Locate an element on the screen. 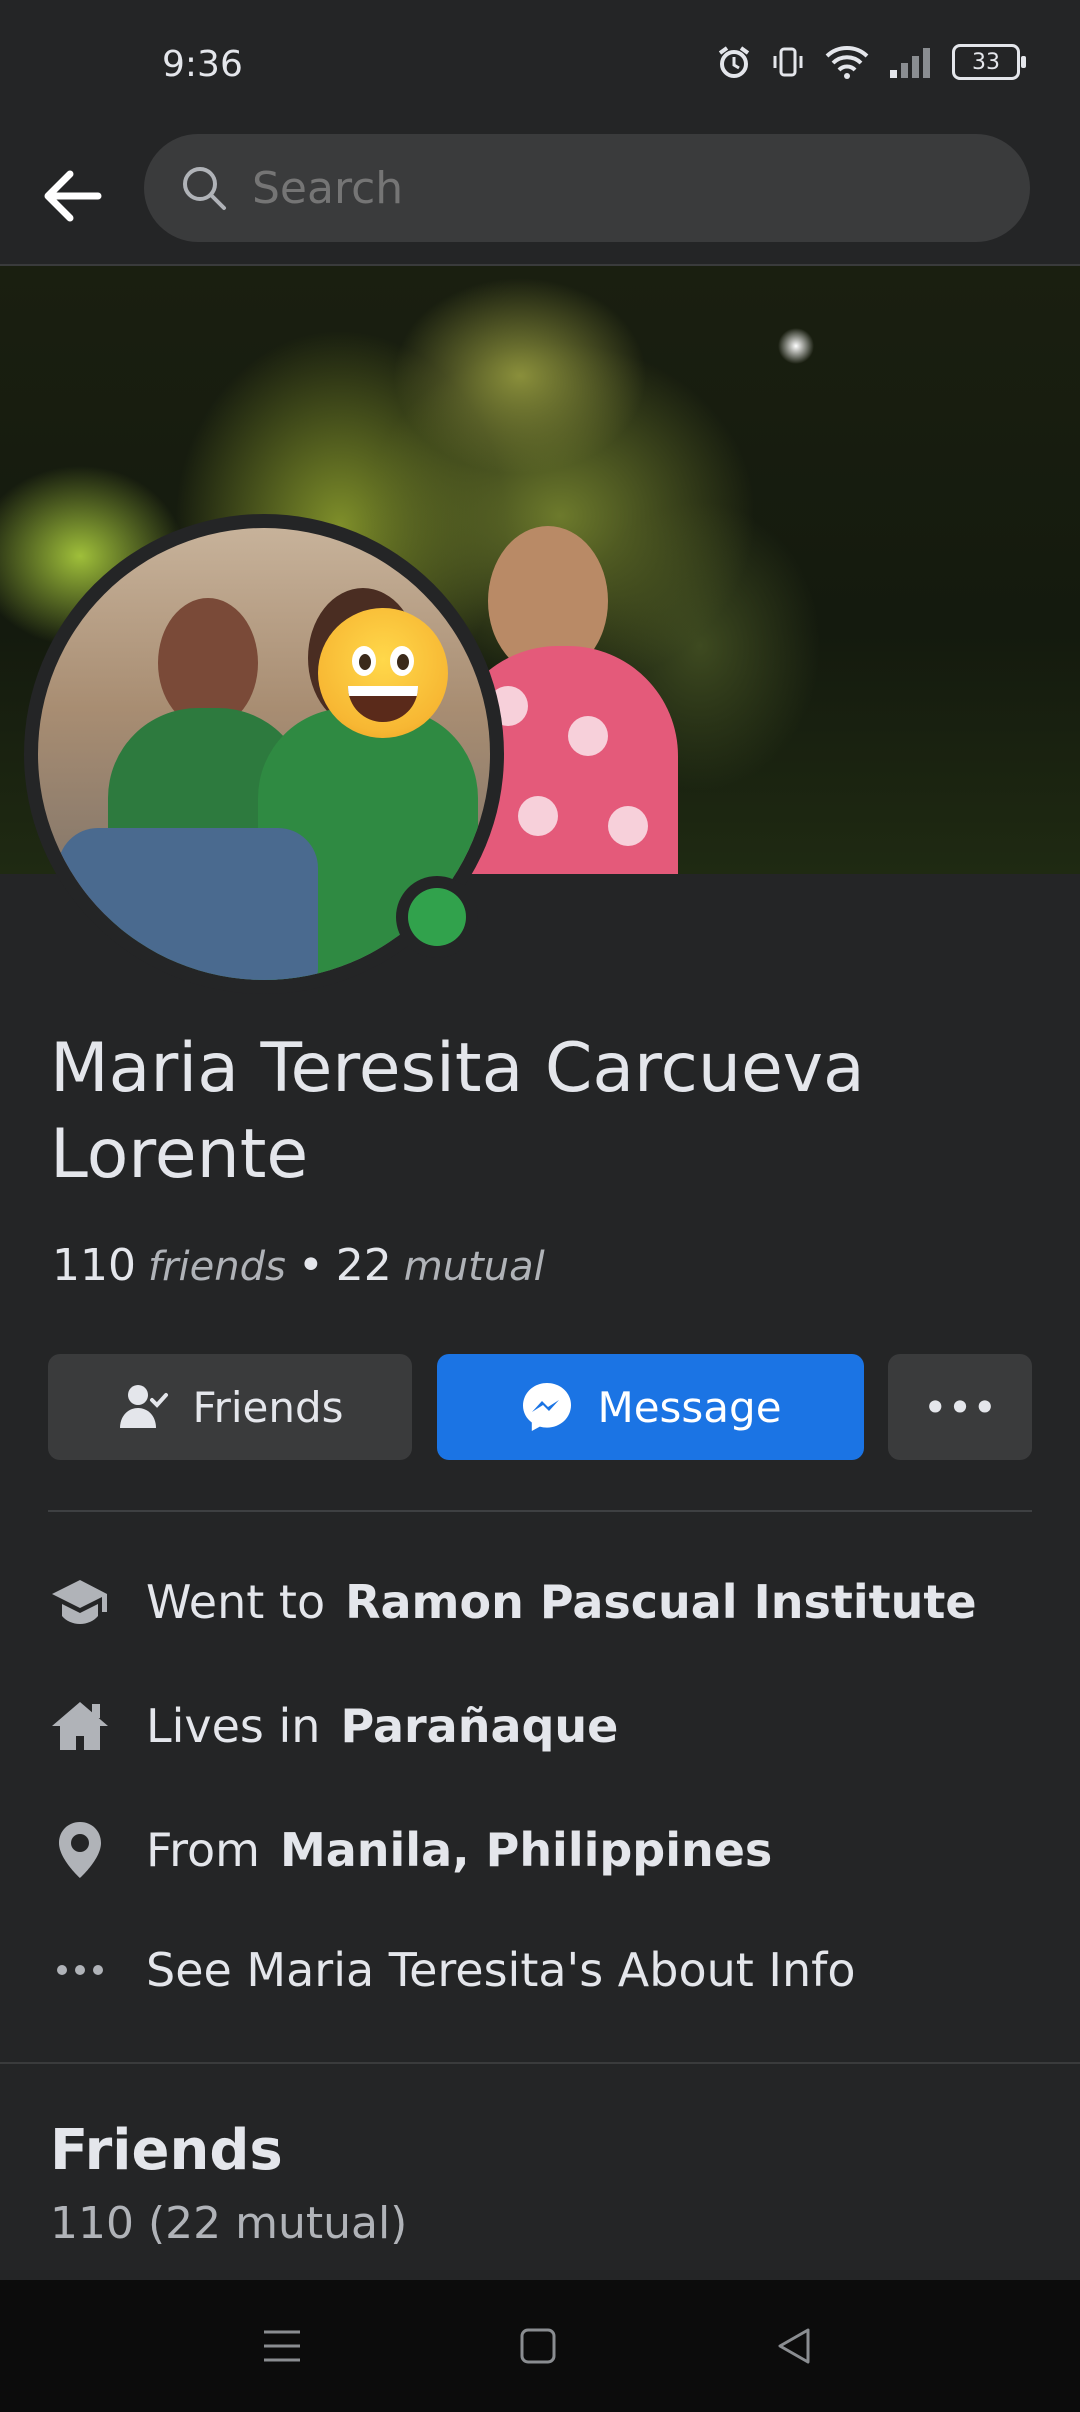 The image size is (1080, 2412). online-status-indicator is located at coordinates (437, 917).